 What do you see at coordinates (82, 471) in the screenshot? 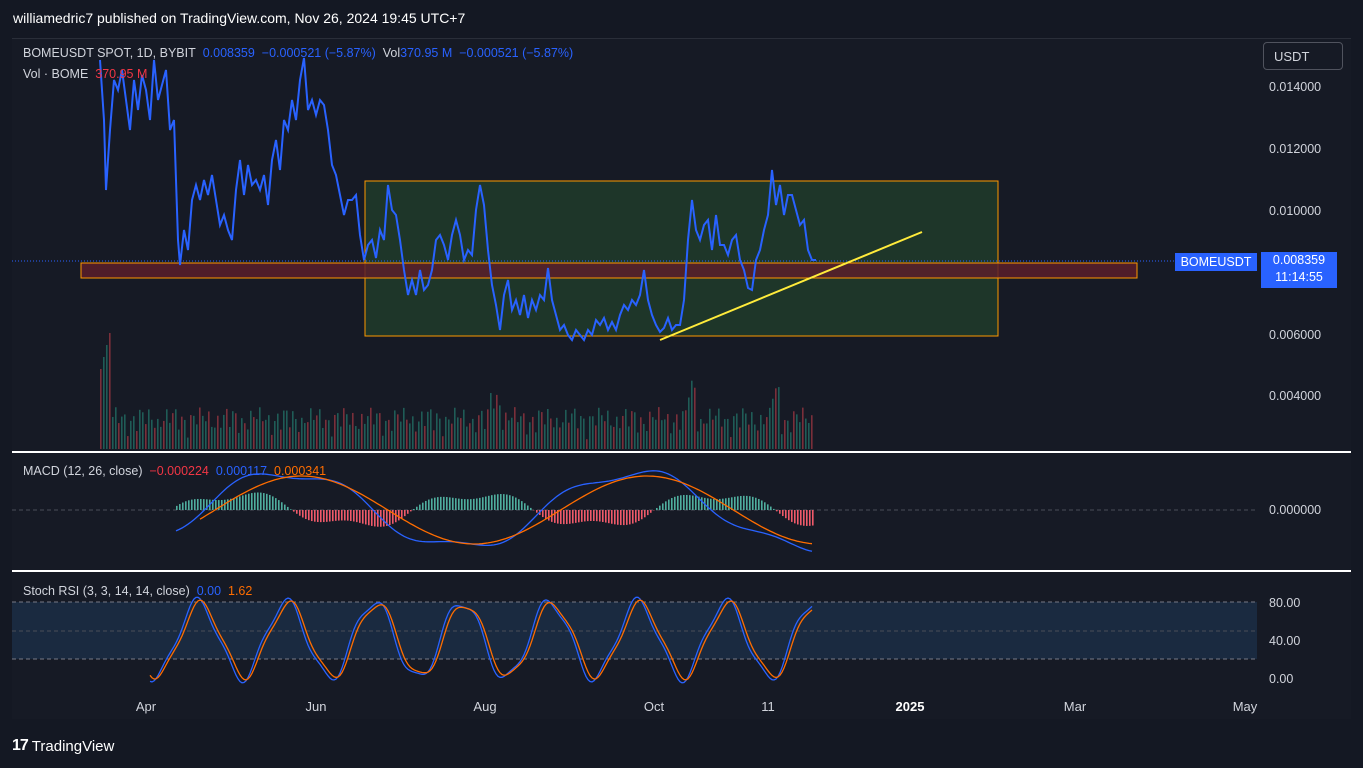
I see `macd-label: MACD (12, 26, close)` at bounding box center [82, 471].